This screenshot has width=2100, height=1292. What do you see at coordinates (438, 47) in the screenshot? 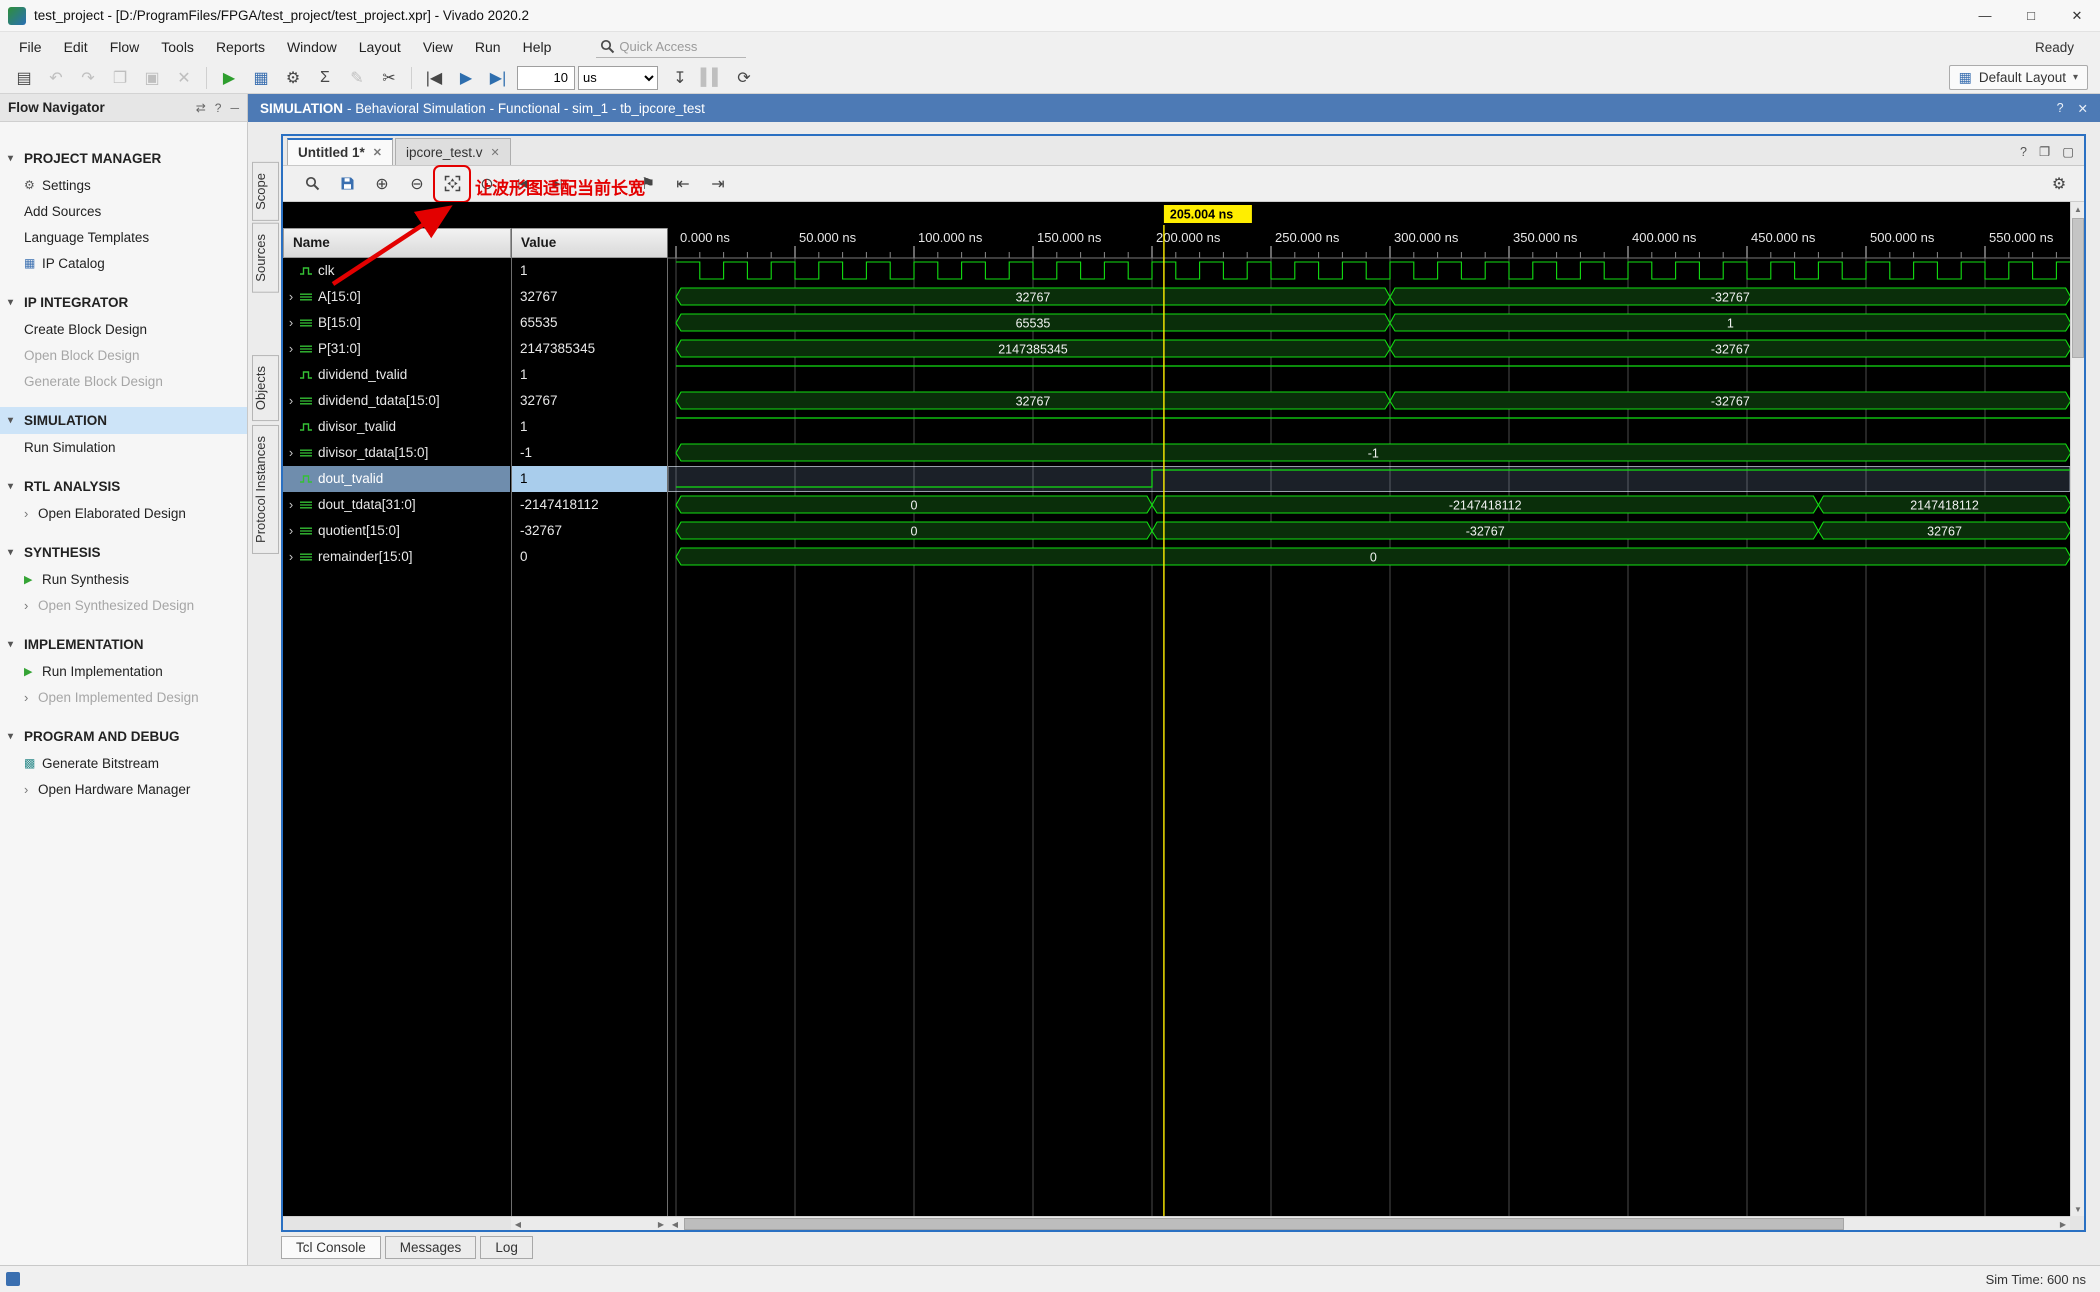
I see `menu-view: View` at bounding box center [438, 47].